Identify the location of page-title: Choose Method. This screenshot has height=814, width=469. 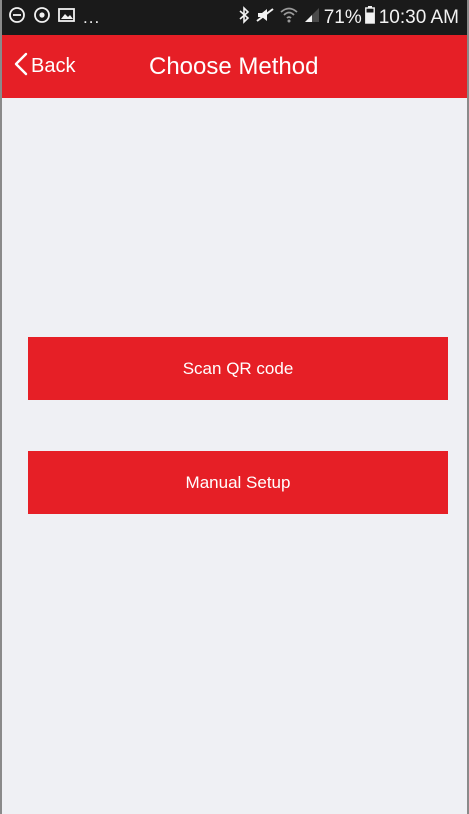
(234, 66).